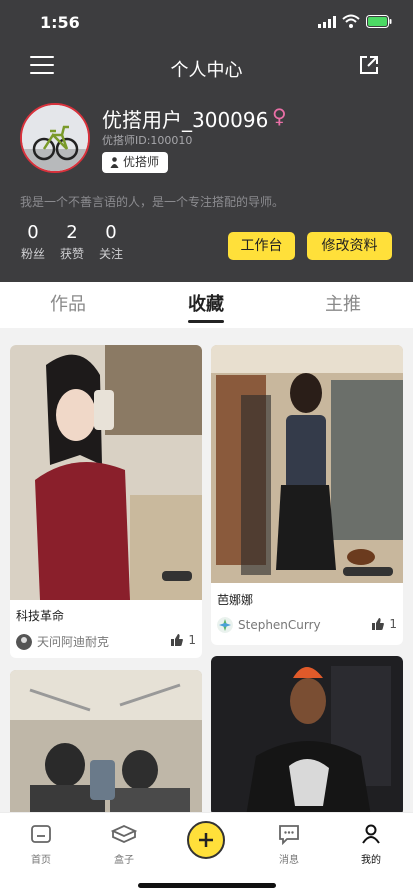  Describe the element at coordinates (371, 834) in the screenshot. I see `profile-icon` at that location.